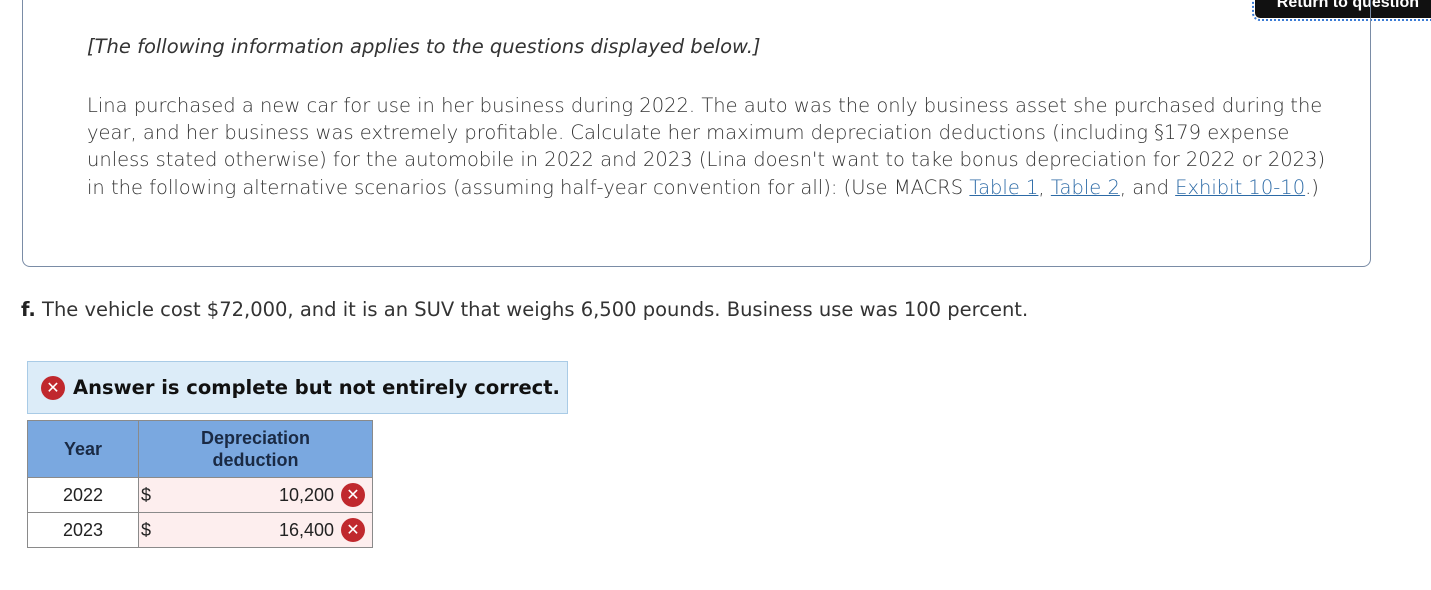 This screenshot has width=1431, height=590. I want to click on year-cell: 2022, so click(83, 495).